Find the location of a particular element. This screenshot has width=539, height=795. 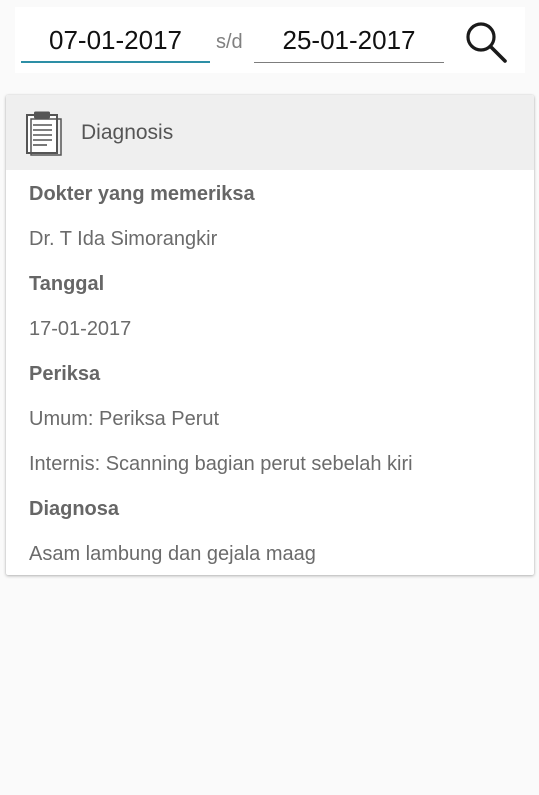

date-value: 17-01-2017 is located at coordinates (80, 329).